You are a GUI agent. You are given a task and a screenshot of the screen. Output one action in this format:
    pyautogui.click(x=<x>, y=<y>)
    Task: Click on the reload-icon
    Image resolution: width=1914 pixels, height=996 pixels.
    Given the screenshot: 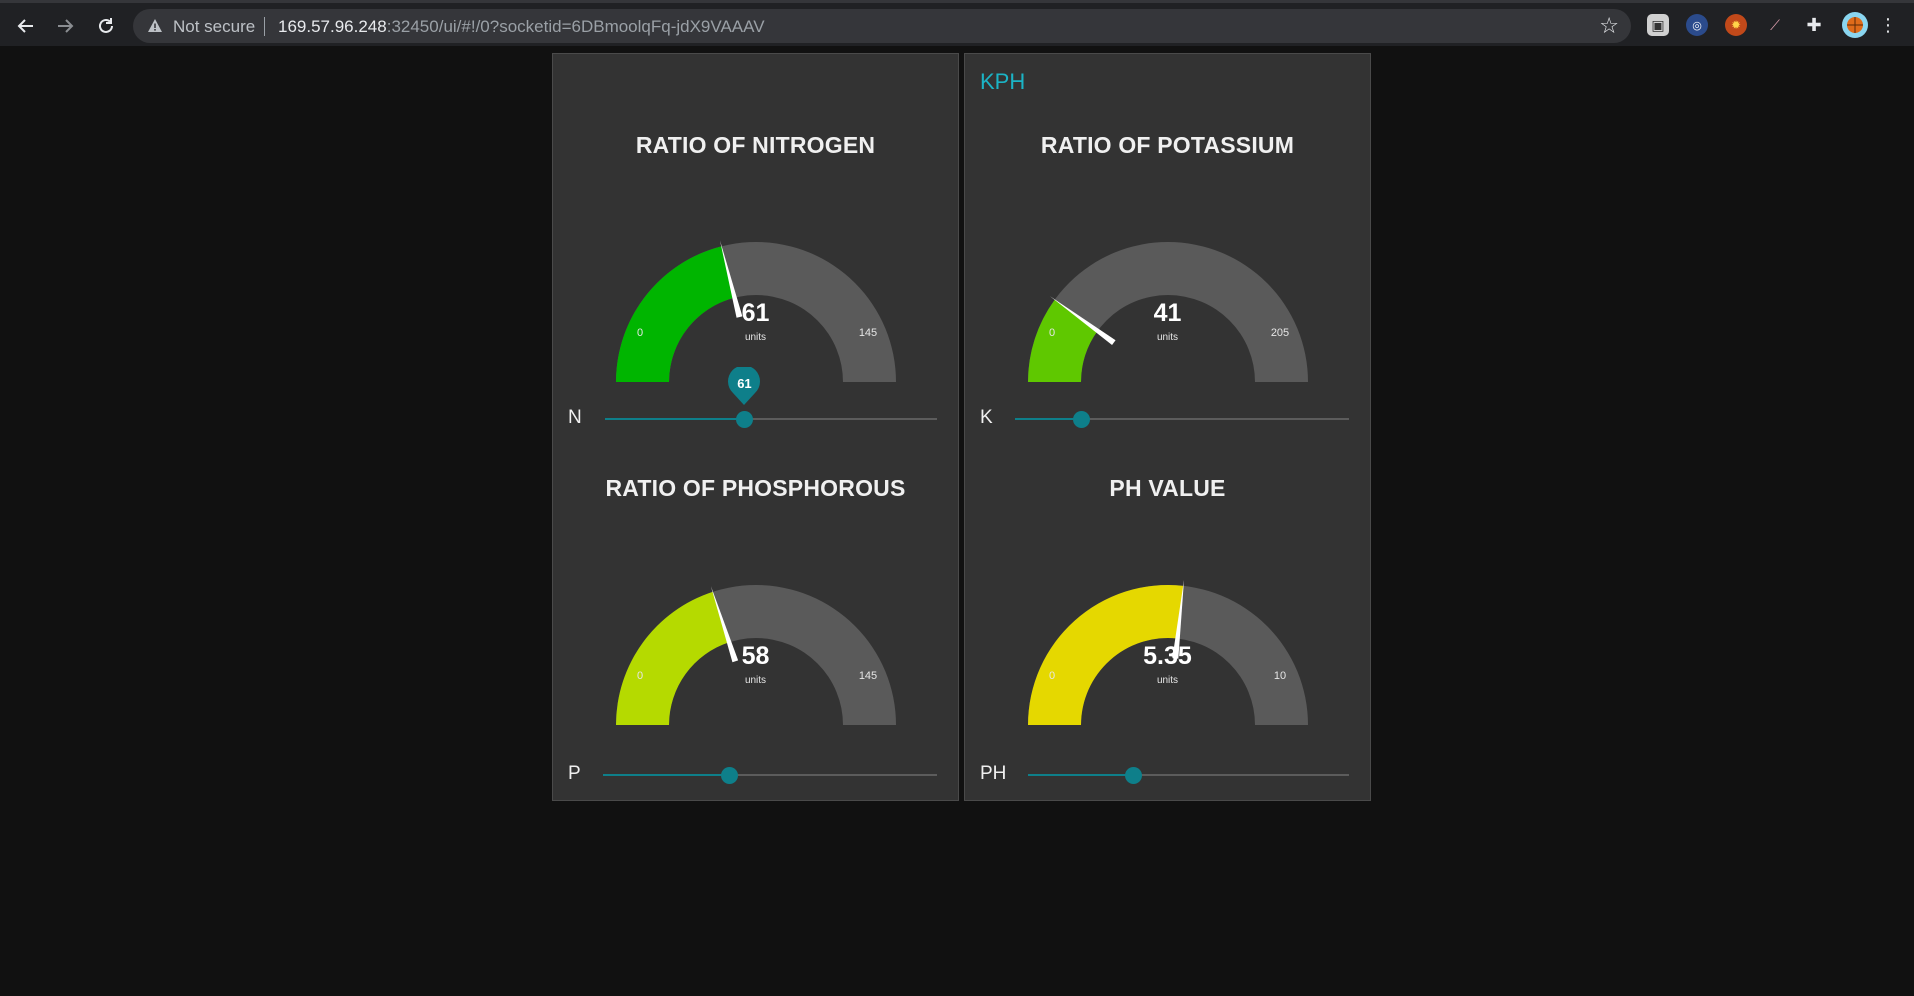 What is the action you would take?
    pyautogui.click(x=106, y=26)
    